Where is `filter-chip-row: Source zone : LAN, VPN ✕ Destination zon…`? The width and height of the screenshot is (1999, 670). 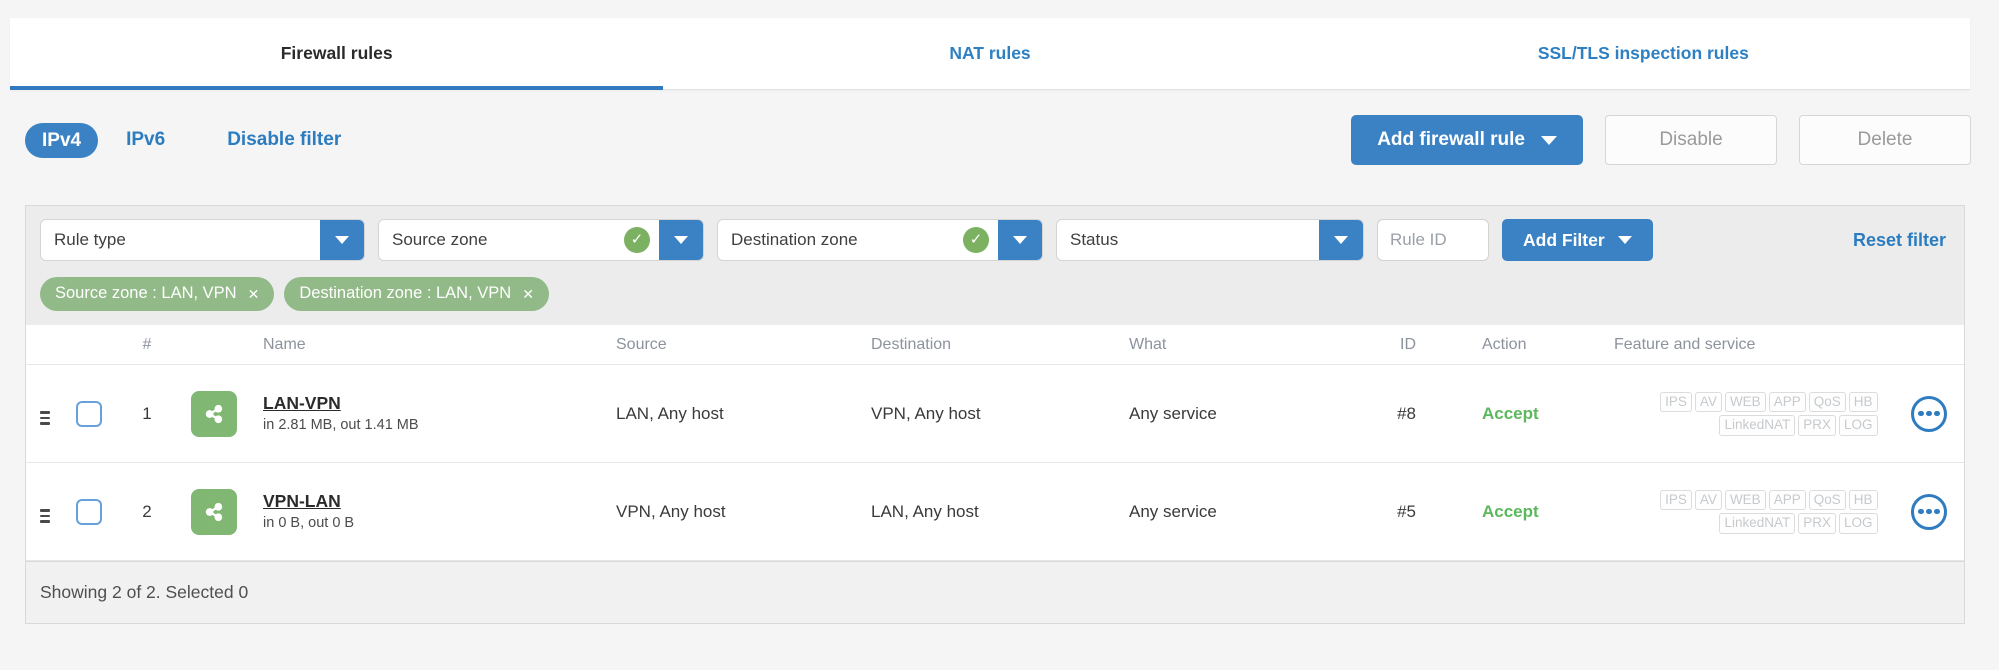 filter-chip-row: Source zone : LAN, VPN ✕ Destination zon… is located at coordinates (995, 294).